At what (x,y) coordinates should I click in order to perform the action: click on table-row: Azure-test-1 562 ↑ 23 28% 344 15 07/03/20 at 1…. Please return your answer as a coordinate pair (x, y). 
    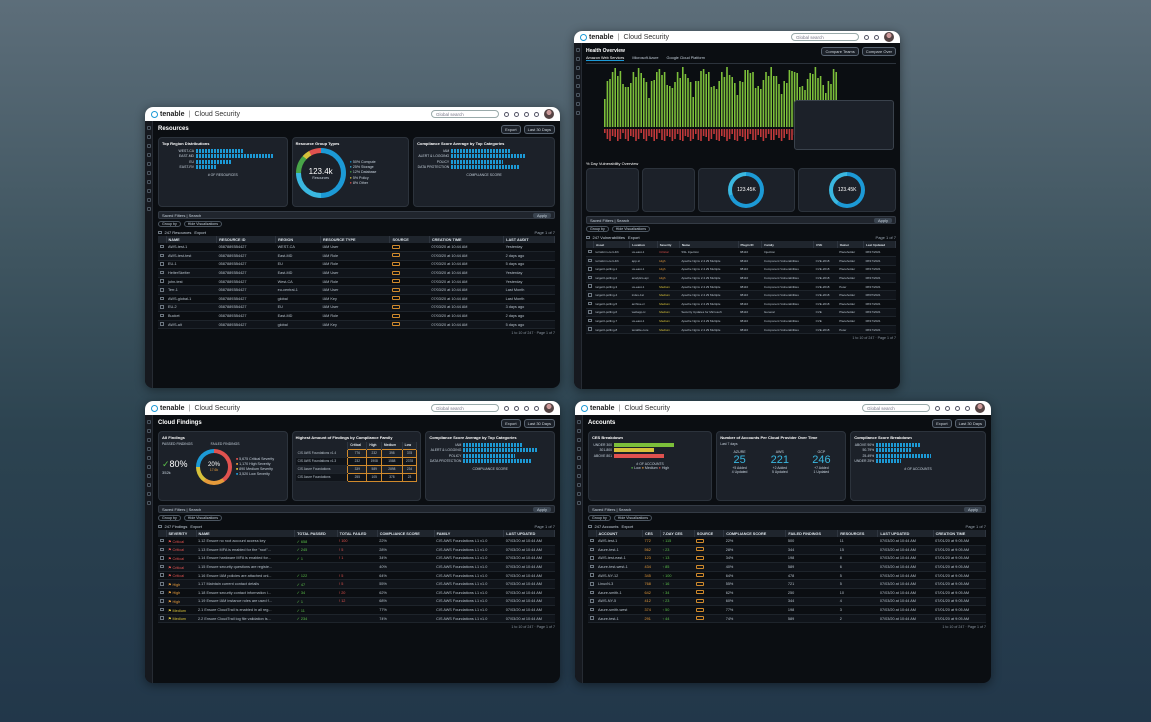
    Looking at the image, I should click on (787, 550).